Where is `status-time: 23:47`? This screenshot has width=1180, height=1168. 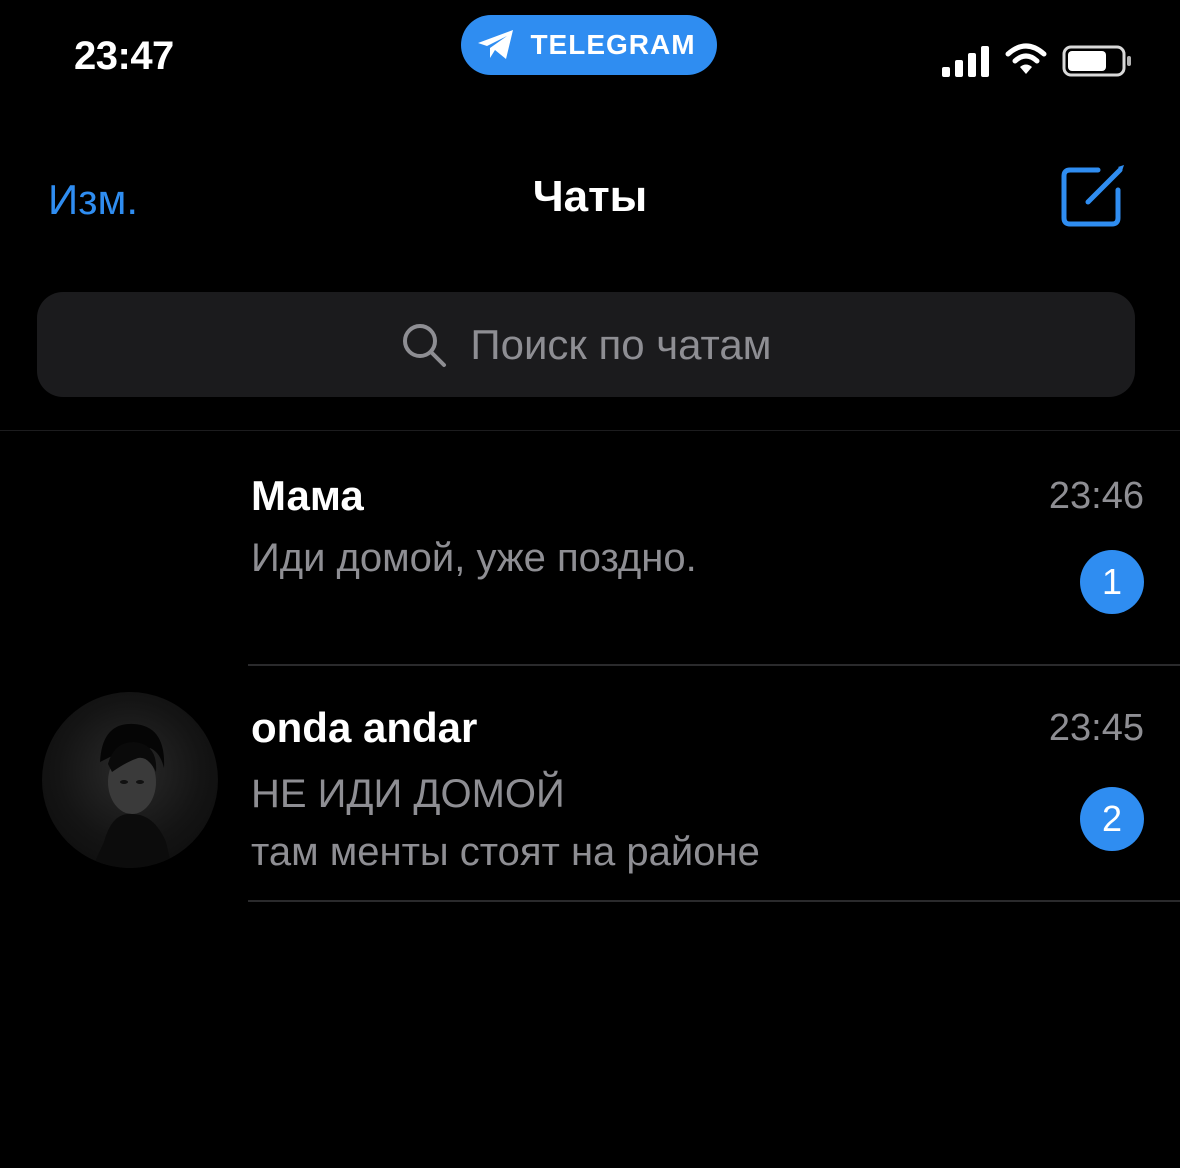
status-time: 23:47 is located at coordinates (124, 56).